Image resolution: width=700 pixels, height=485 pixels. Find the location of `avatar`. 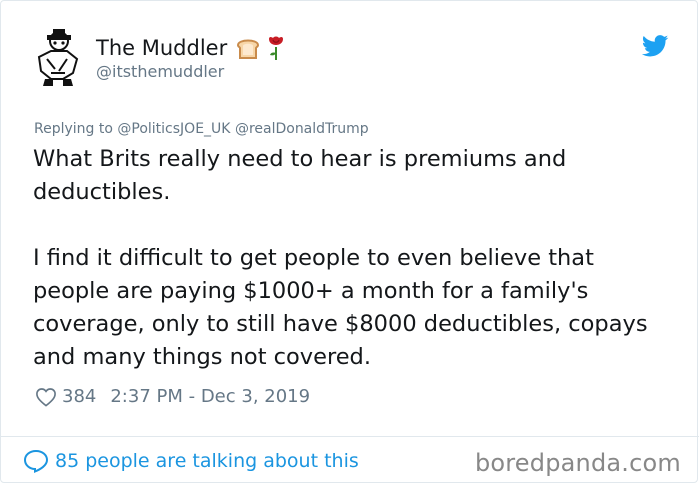

avatar is located at coordinates (58, 58).